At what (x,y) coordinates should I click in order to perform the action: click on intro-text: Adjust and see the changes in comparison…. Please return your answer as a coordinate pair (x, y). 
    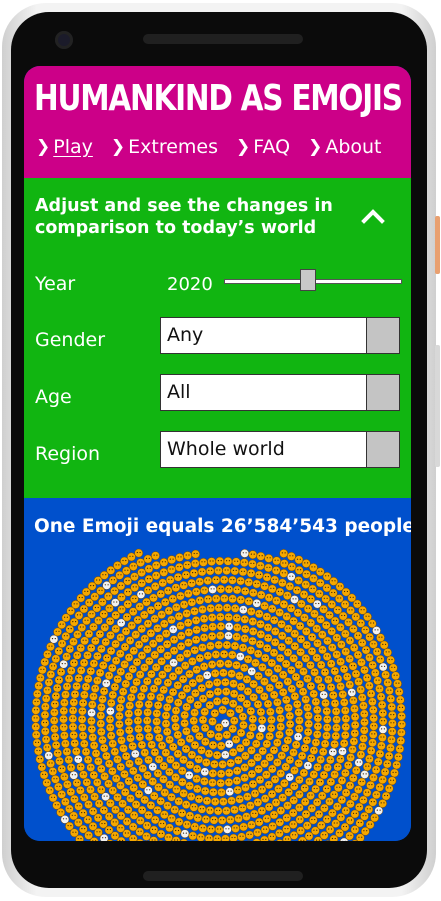
    Looking at the image, I should click on (184, 217).